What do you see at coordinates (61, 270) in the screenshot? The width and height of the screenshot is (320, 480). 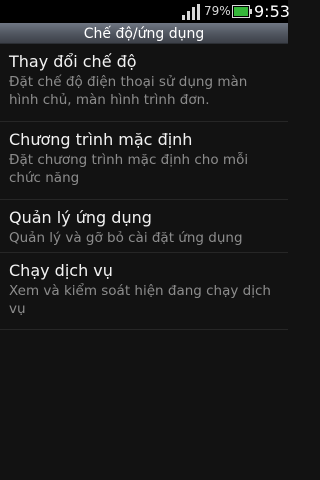 I see `list-item-title: Chạy dịch vụ` at bounding box center [61, 270].